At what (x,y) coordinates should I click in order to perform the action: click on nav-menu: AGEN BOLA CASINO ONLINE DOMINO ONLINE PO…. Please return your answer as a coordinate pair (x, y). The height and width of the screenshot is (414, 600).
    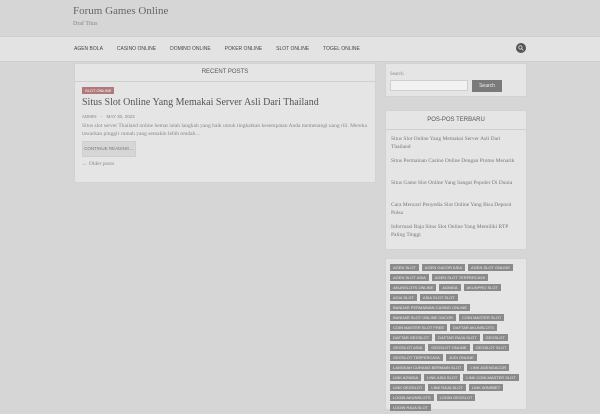
    Looking at the image, I should click on (224, 49).